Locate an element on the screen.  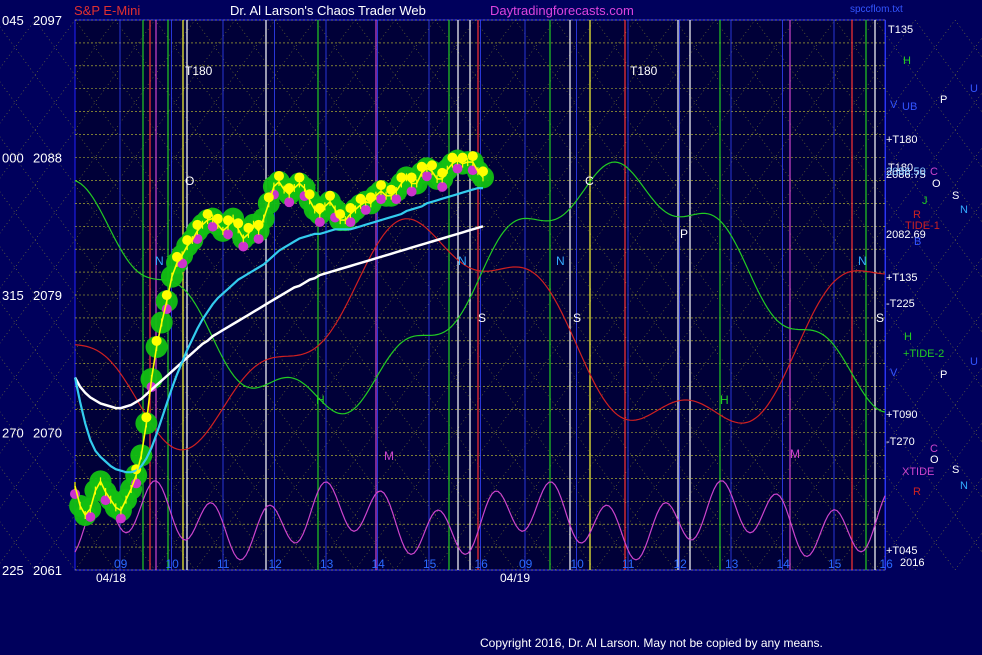
right-cycle-label: -T225 is located at coordinates (900, 304).